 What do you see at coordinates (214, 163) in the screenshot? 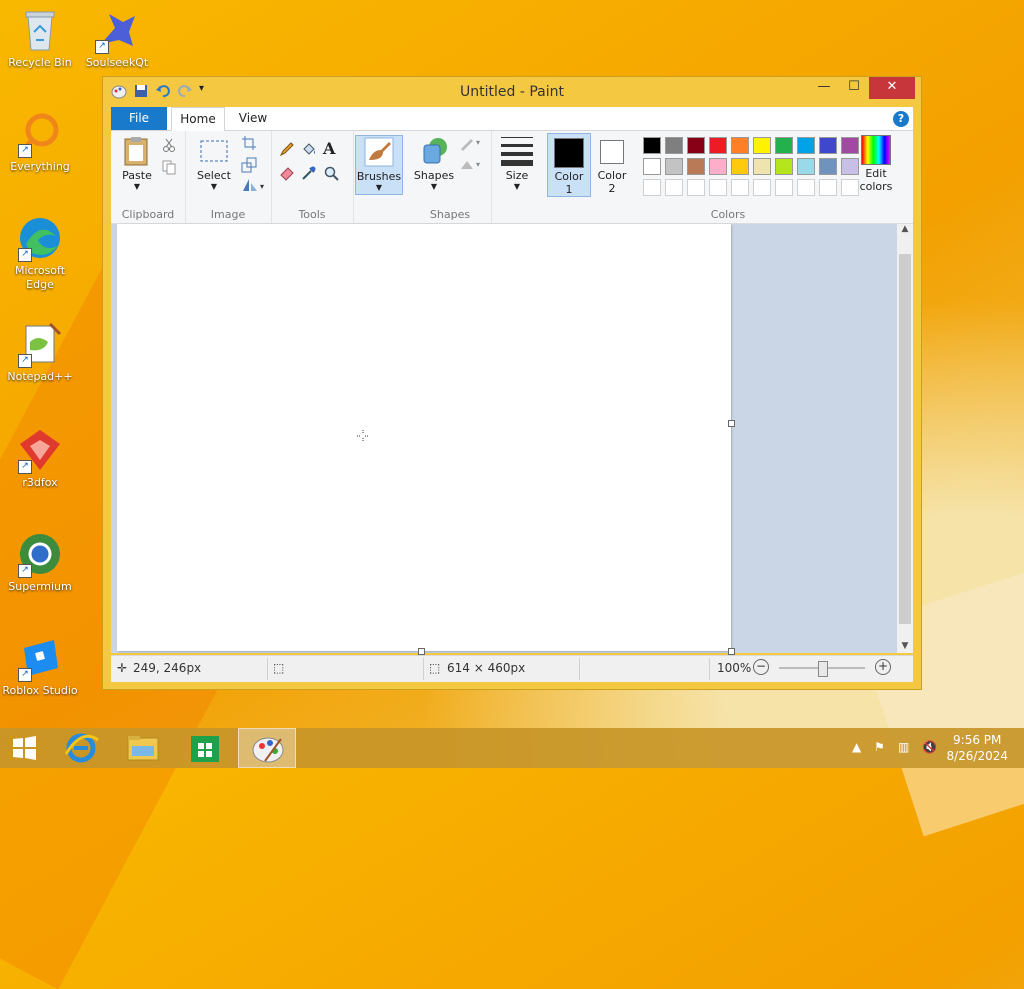
I see `select-button: Select ▼` at bounding box center [214, 163].